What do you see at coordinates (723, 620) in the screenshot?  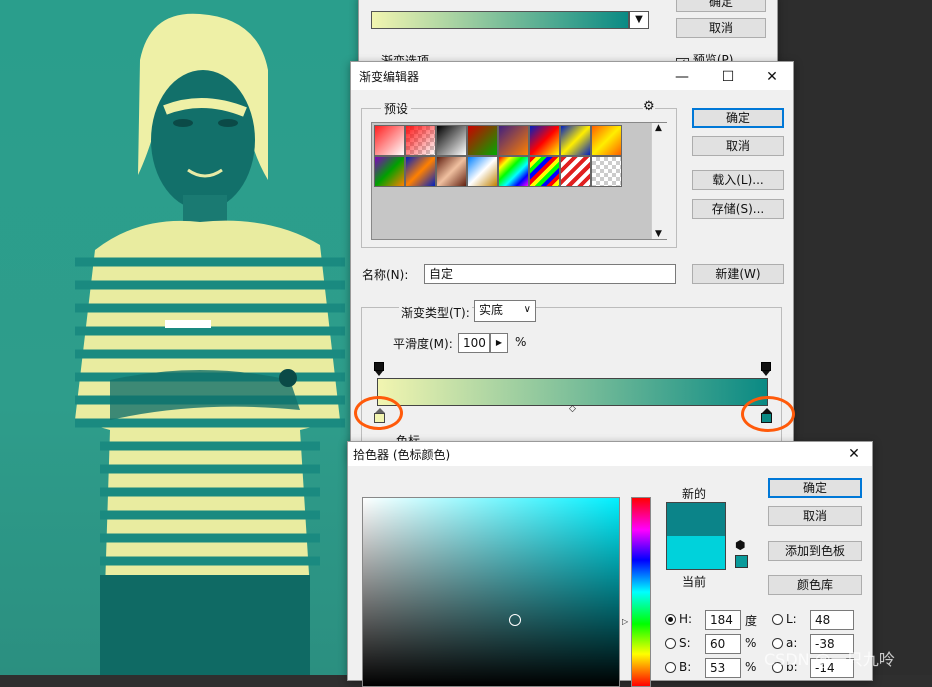 I see `hue-input: 184` at bounding box center [723, 620].